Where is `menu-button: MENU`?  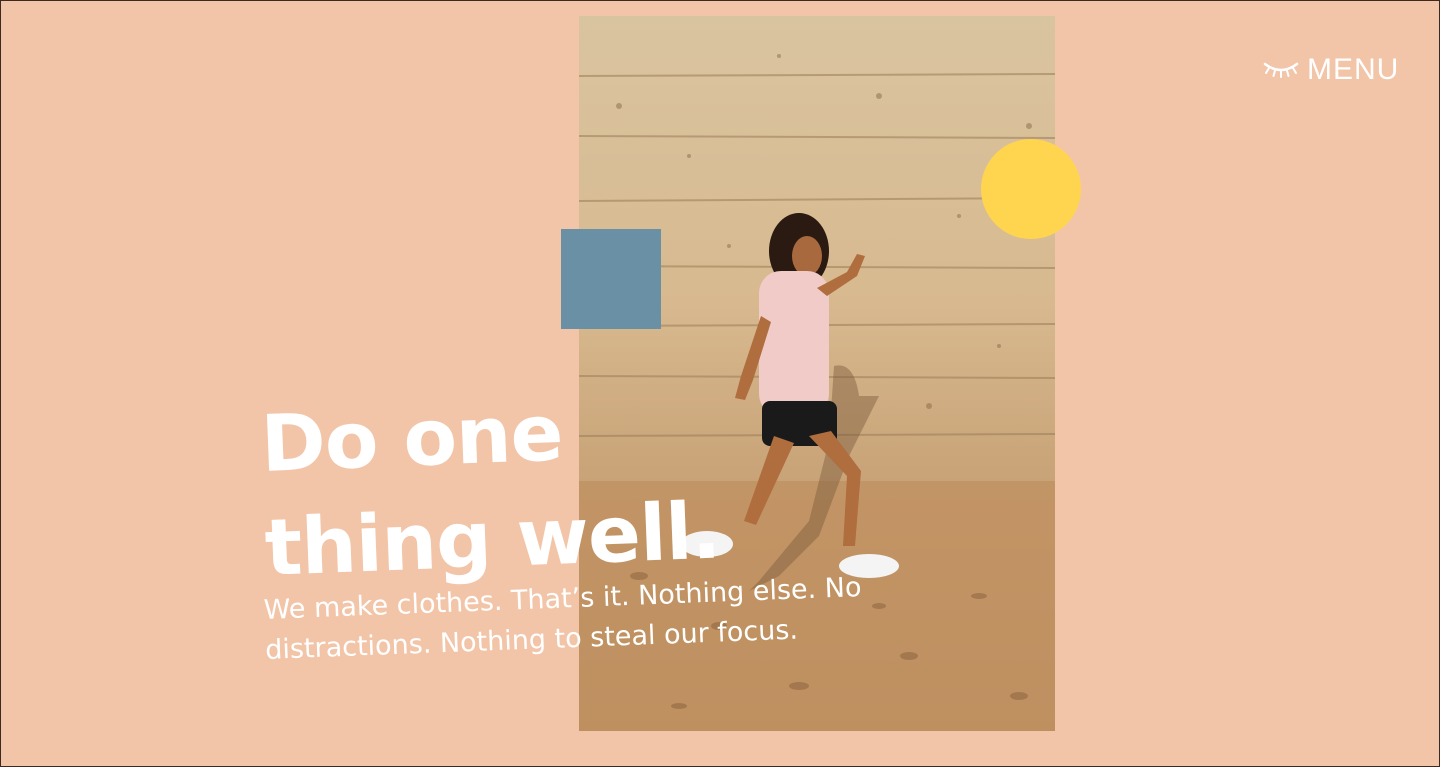
menu-button: MENU is located at coordinates (1331, 70).